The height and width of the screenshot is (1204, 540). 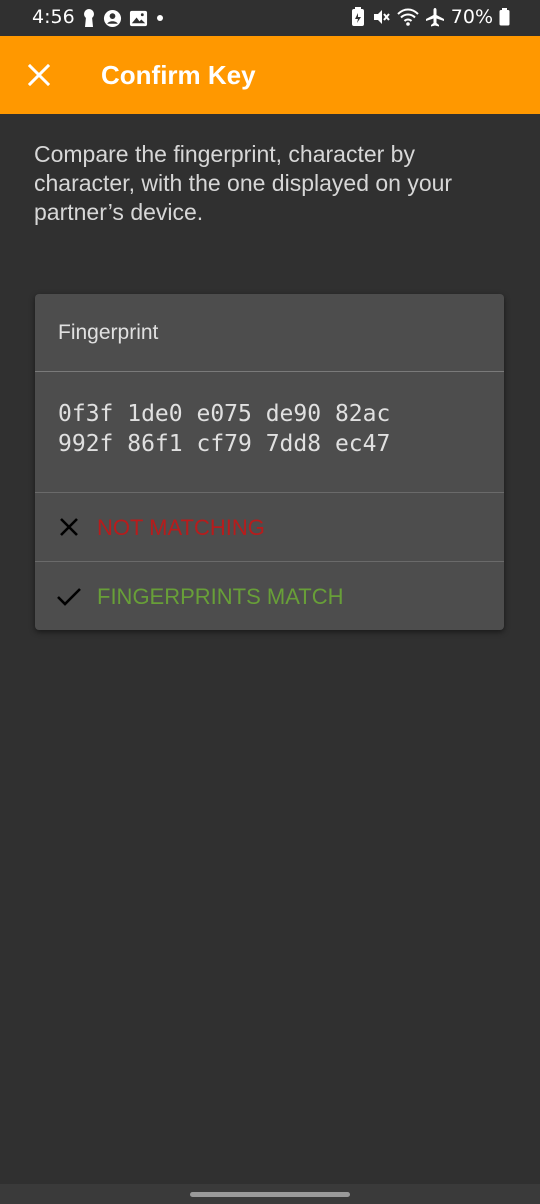 I want to click on x-icon, so click(x=69, y=527).